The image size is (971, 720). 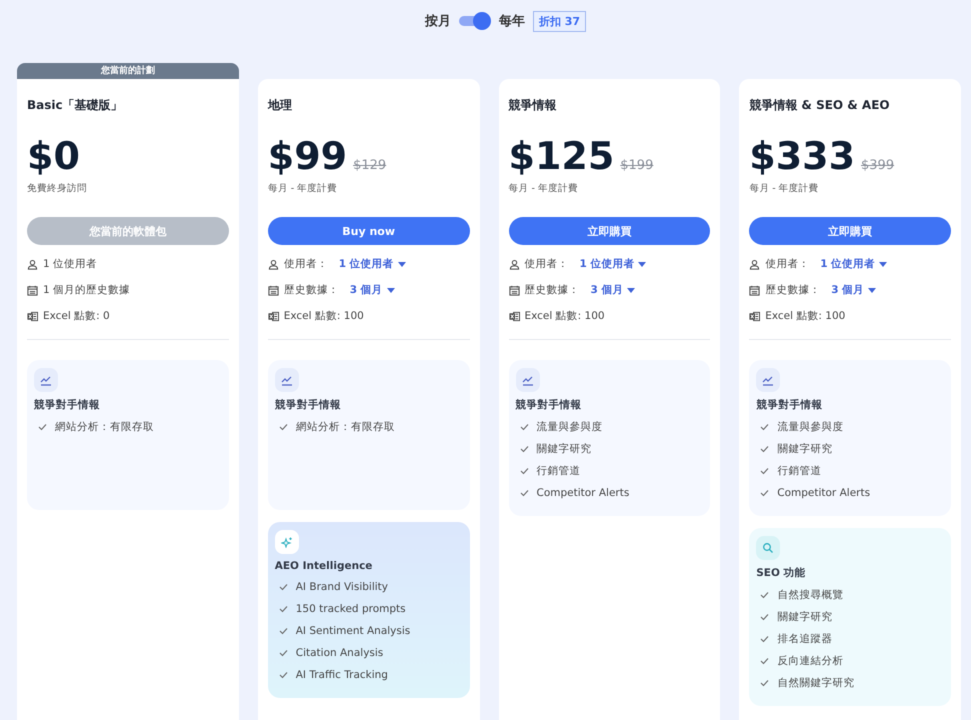 I want to click on plan-name: Basic「基礎版」, so click(x=75, y=105).